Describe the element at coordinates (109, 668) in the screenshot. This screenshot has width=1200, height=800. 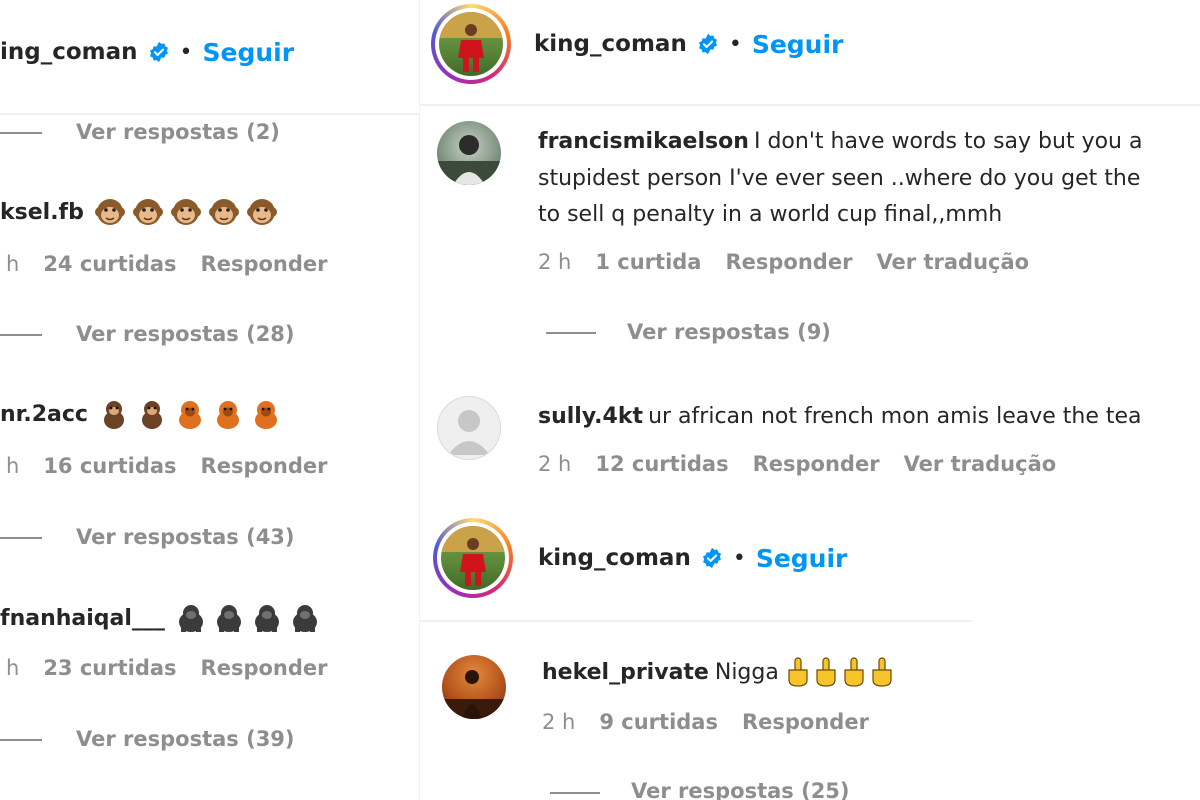
I see `like-count: 23 curtidas` at that location.